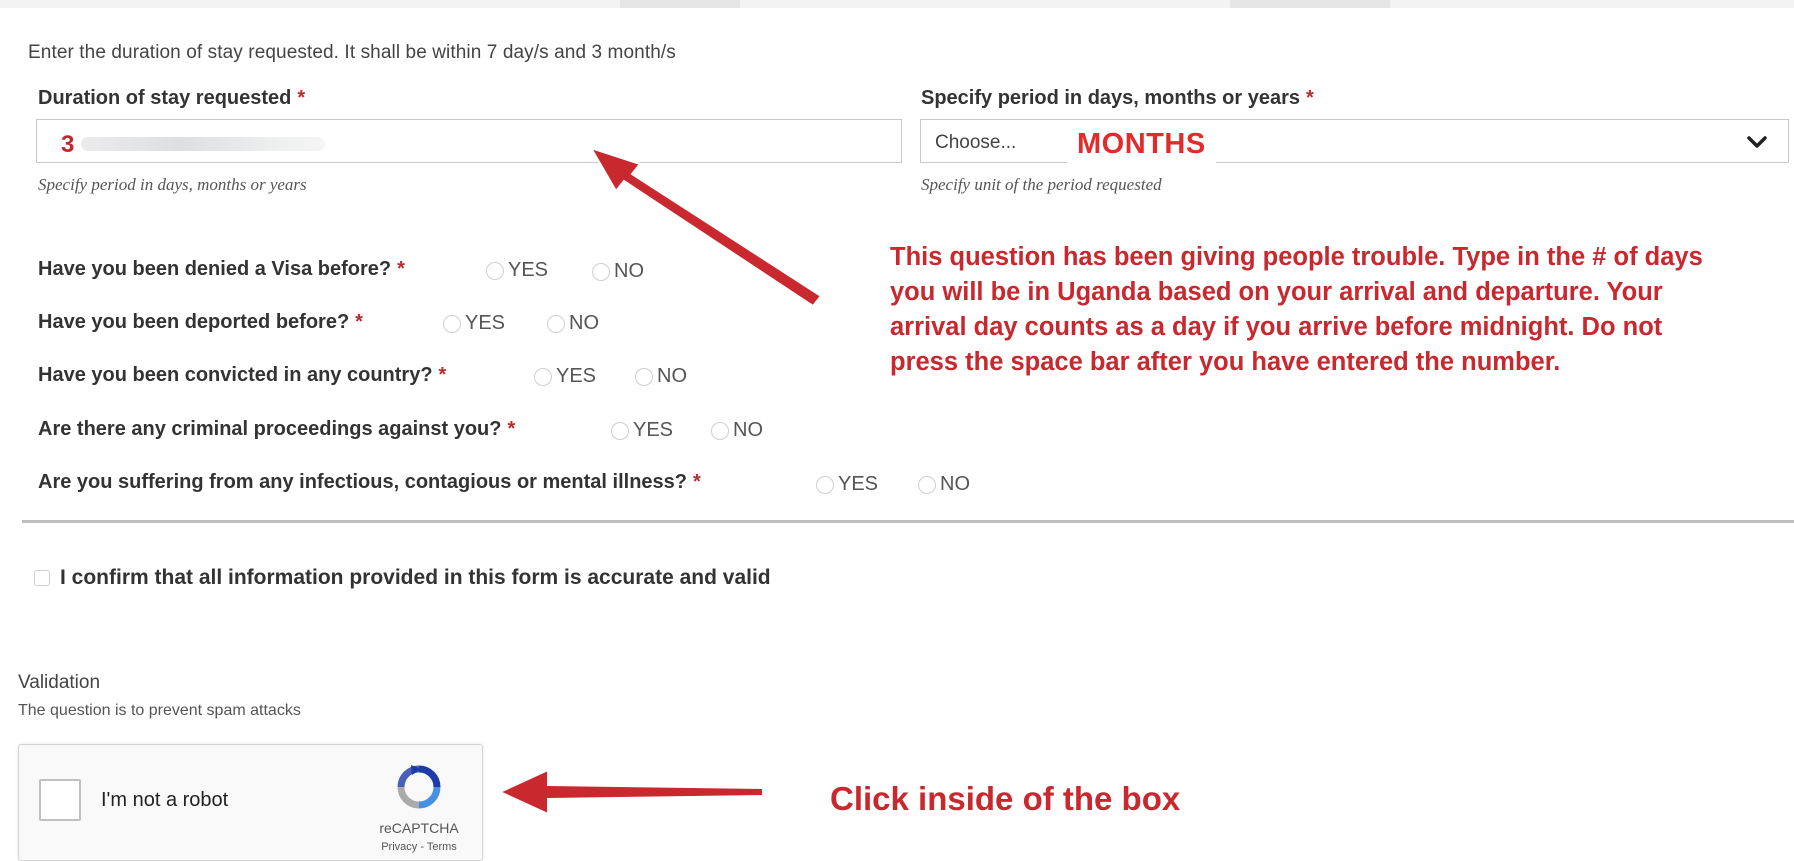 This screenshot has height=861, width=1794. Describe the element at coordinates (660, 481) in the screenshot. I see `annotation-arrows` at that location.